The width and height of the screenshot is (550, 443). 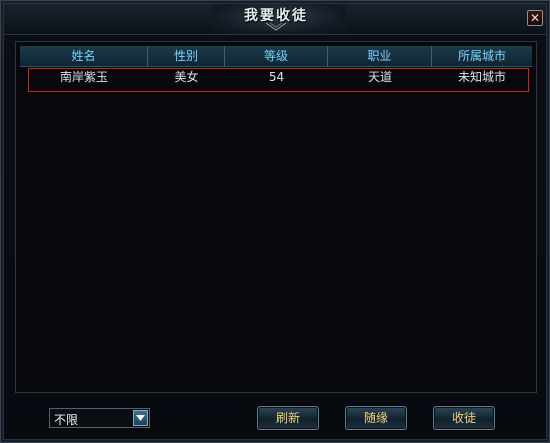 What do you see at coordinates (66, 420) in the screenshot?
I see `filter-selected-value: 不限` at bounding box center [66, 420].